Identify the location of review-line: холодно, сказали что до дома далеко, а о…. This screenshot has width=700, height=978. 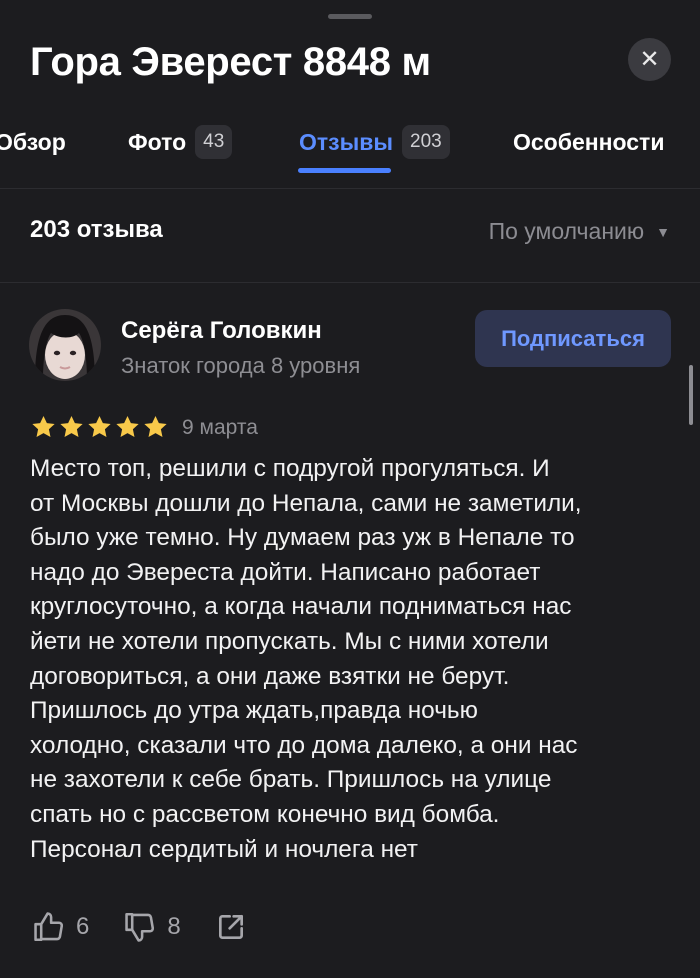
(304, 745).